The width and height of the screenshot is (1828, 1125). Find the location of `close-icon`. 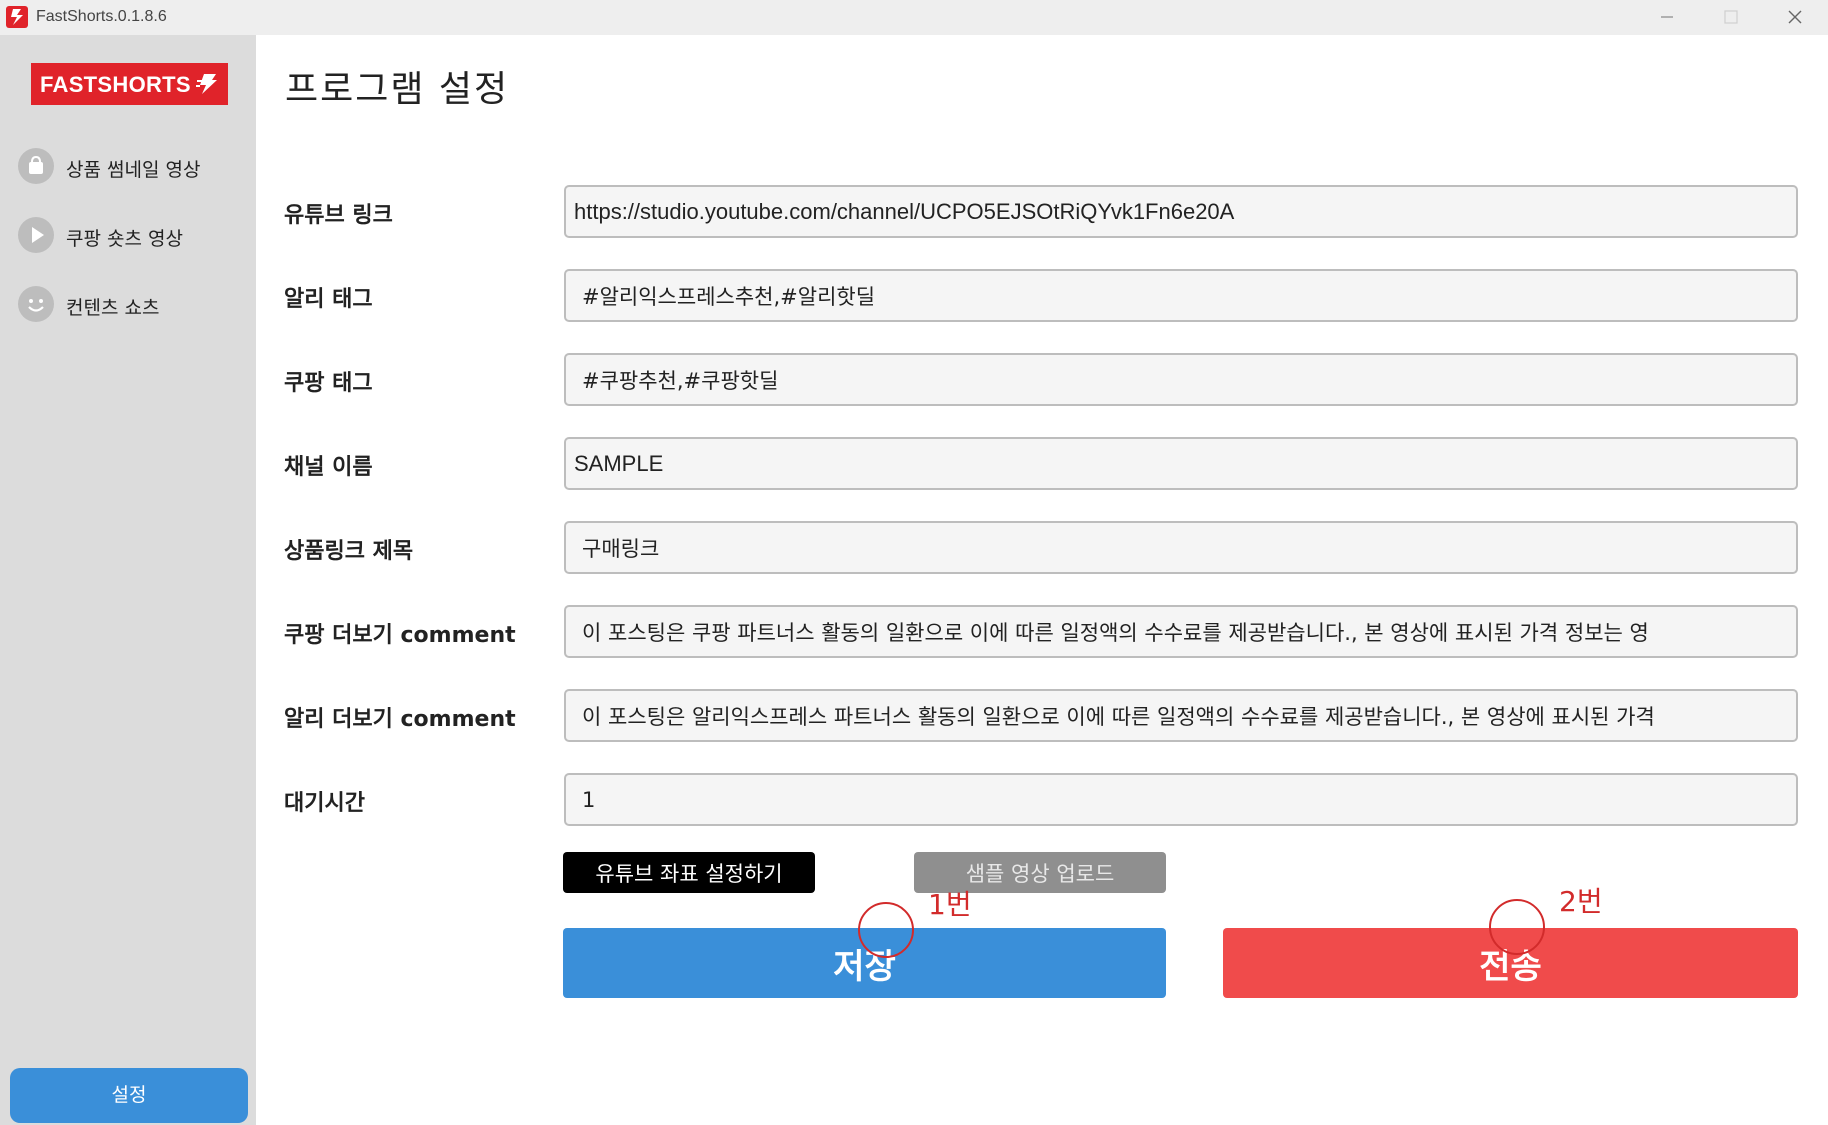

close-icon is located at coordinates (1795, 17).